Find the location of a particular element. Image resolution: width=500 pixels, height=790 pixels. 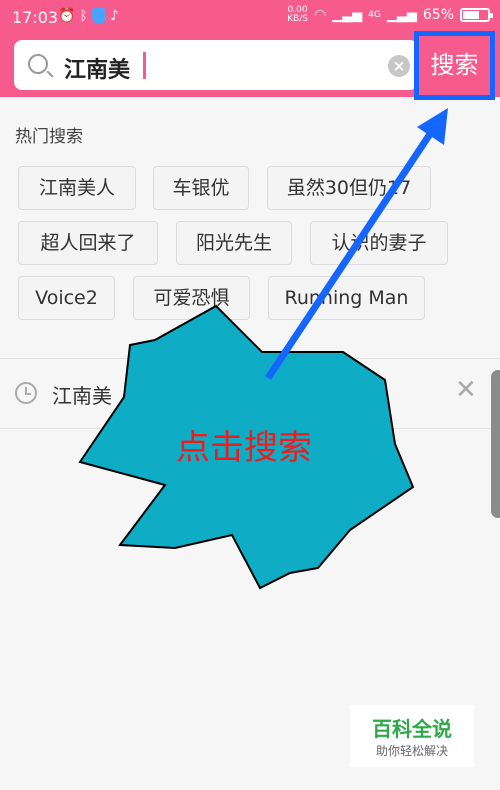

annotation-label: 点击搜索 is located at coordinates (244, 448).